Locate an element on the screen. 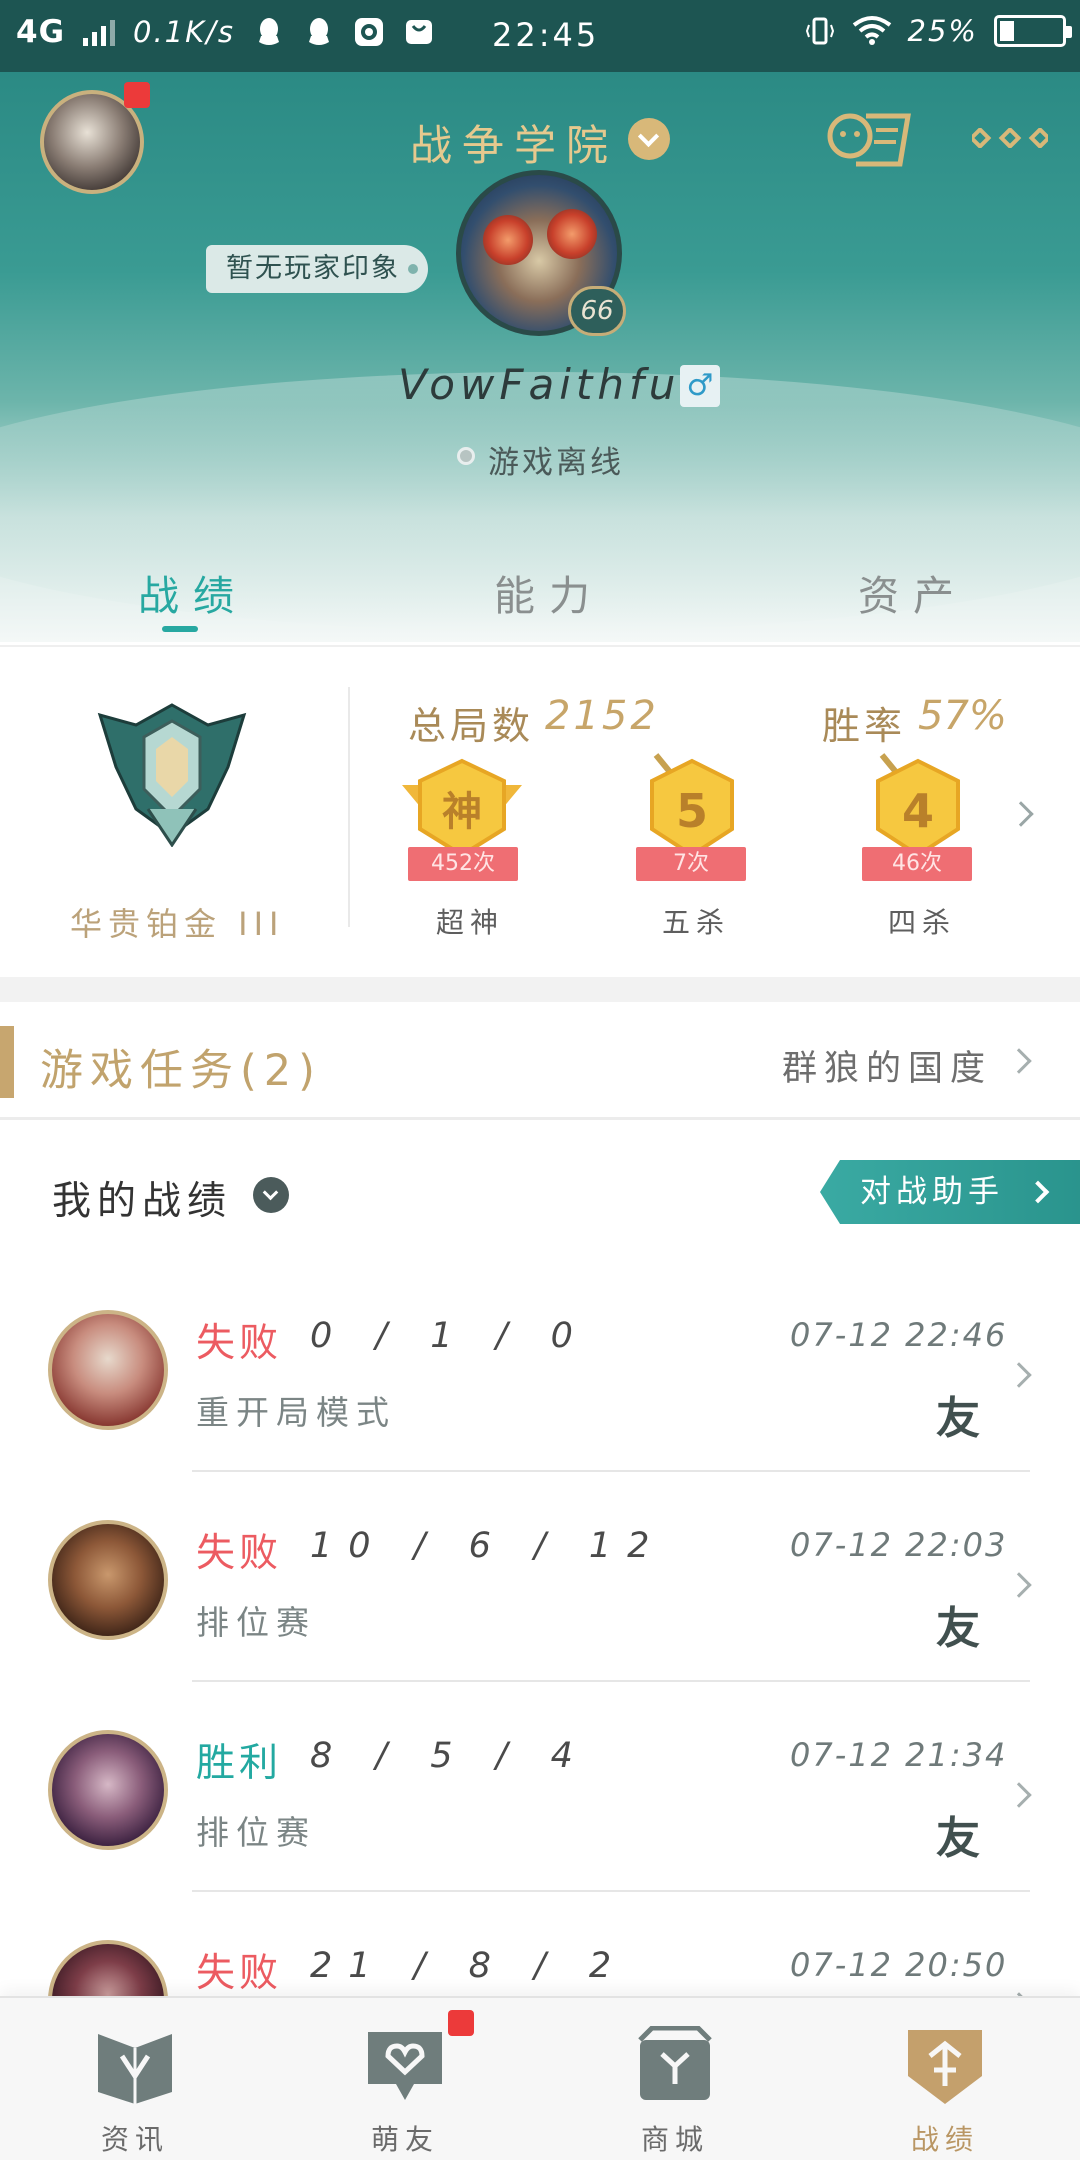  level-badge: 66 is located at coordinates (597, 311).